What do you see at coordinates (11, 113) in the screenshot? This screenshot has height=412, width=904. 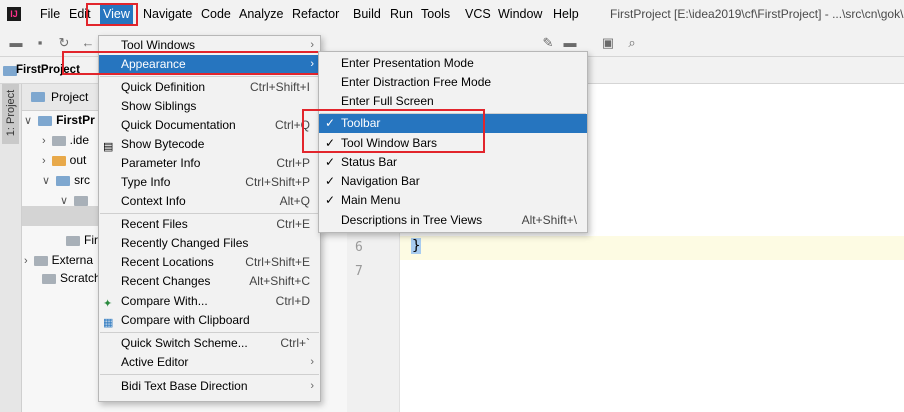 I see `project-tool-tab-label: 1: Project` at bounding box center [11, 113].